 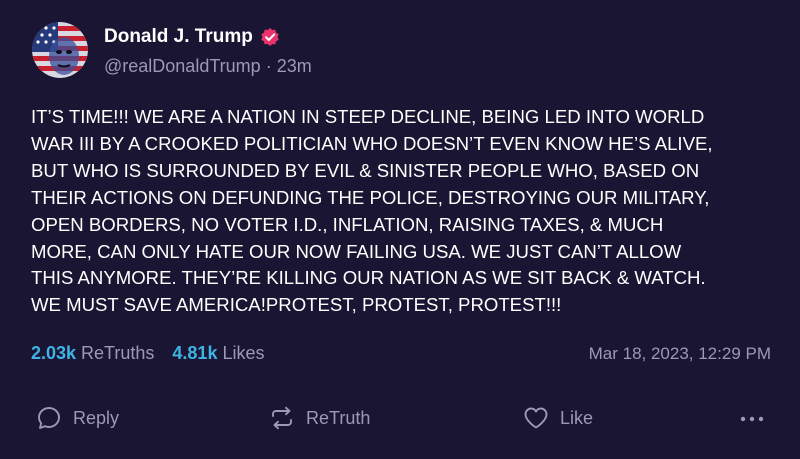 What do you see at coordinates (54, 353) in the screenshot?
I see `retruths-count: 2.03k` at bounding box center [54, 353].